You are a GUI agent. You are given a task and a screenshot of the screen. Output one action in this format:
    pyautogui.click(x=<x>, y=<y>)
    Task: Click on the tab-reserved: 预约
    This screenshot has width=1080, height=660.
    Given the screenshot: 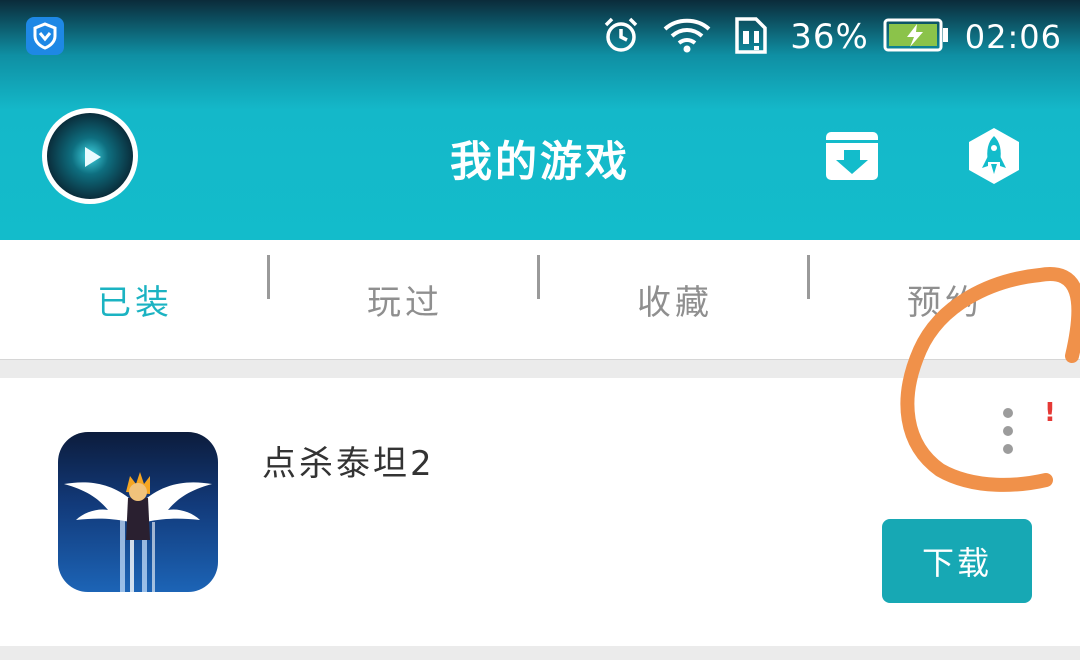 What is the action you would take?
    pyautogui.click(x=945, y=299)
    